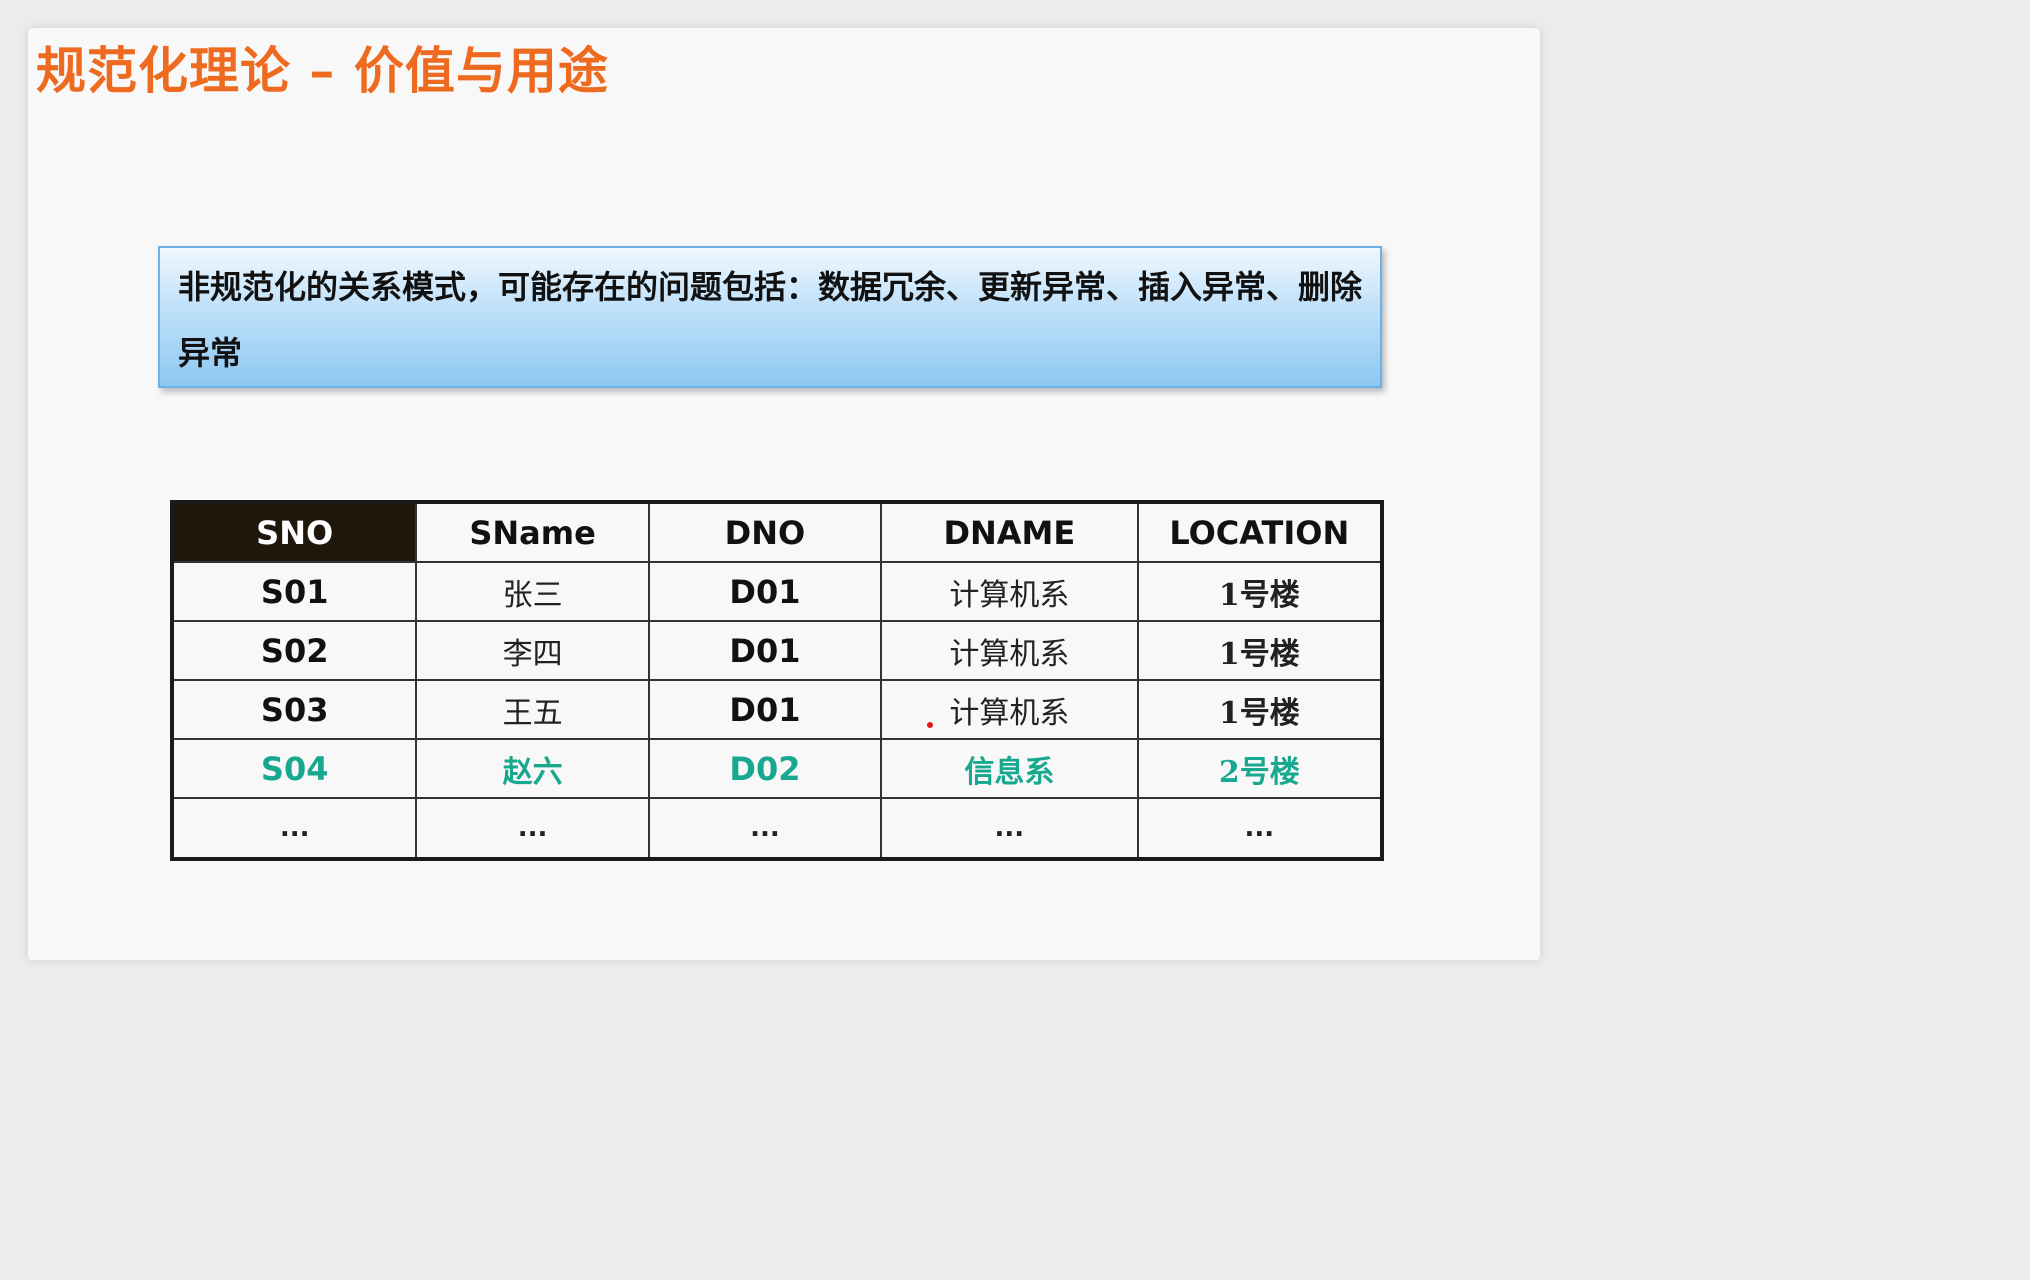  What do you see at coordinates (322, 70) in the screenshot?
I see `slide-title: 规范化理论 – 价值与用途` at bounding box center [322, 70].